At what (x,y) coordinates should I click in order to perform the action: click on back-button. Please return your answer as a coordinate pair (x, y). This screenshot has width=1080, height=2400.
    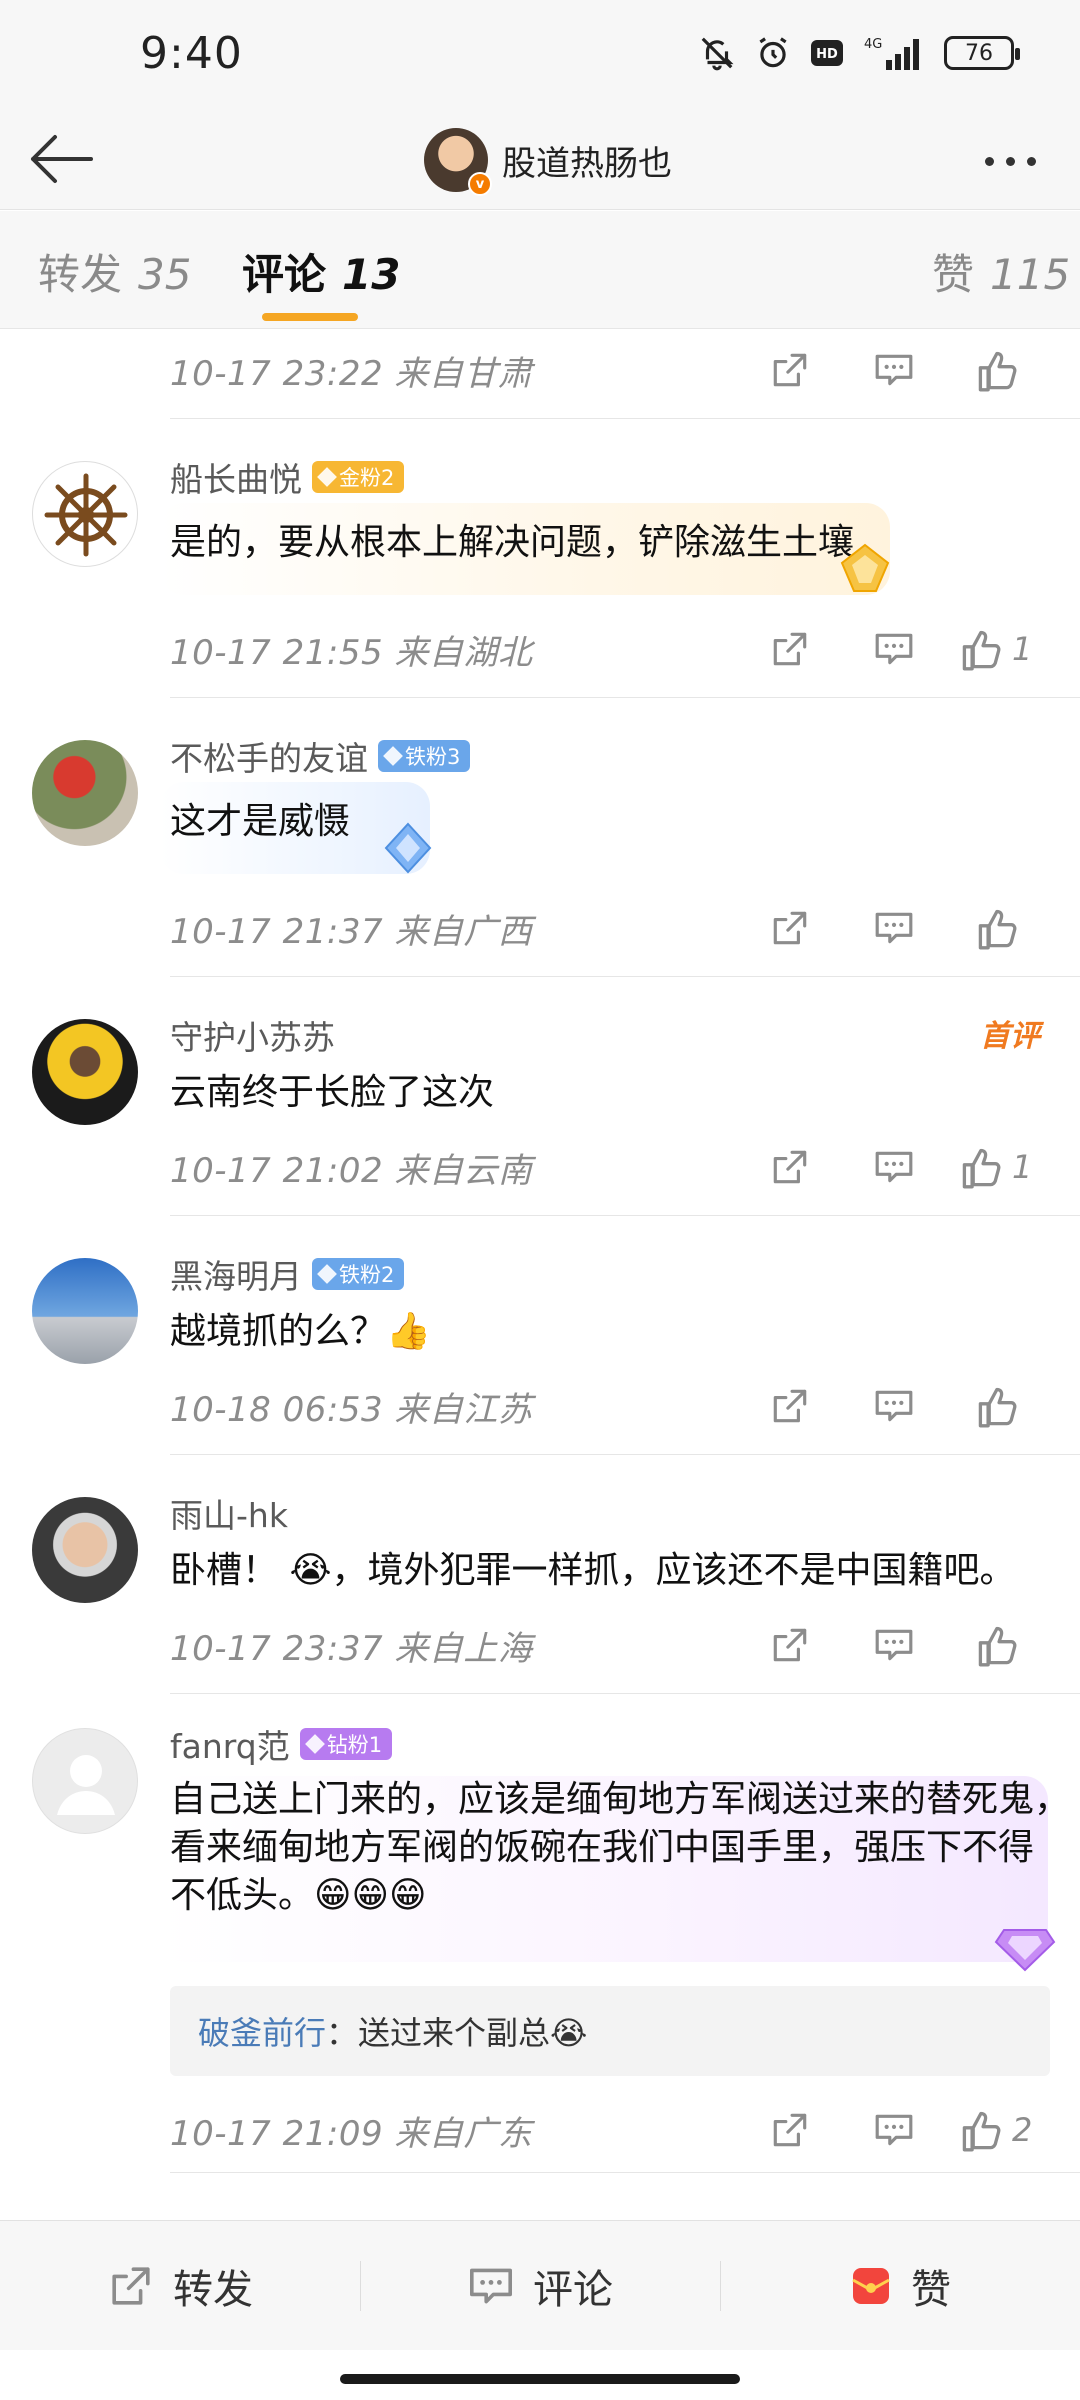
    Looking at the image, I should click on (62, 159).